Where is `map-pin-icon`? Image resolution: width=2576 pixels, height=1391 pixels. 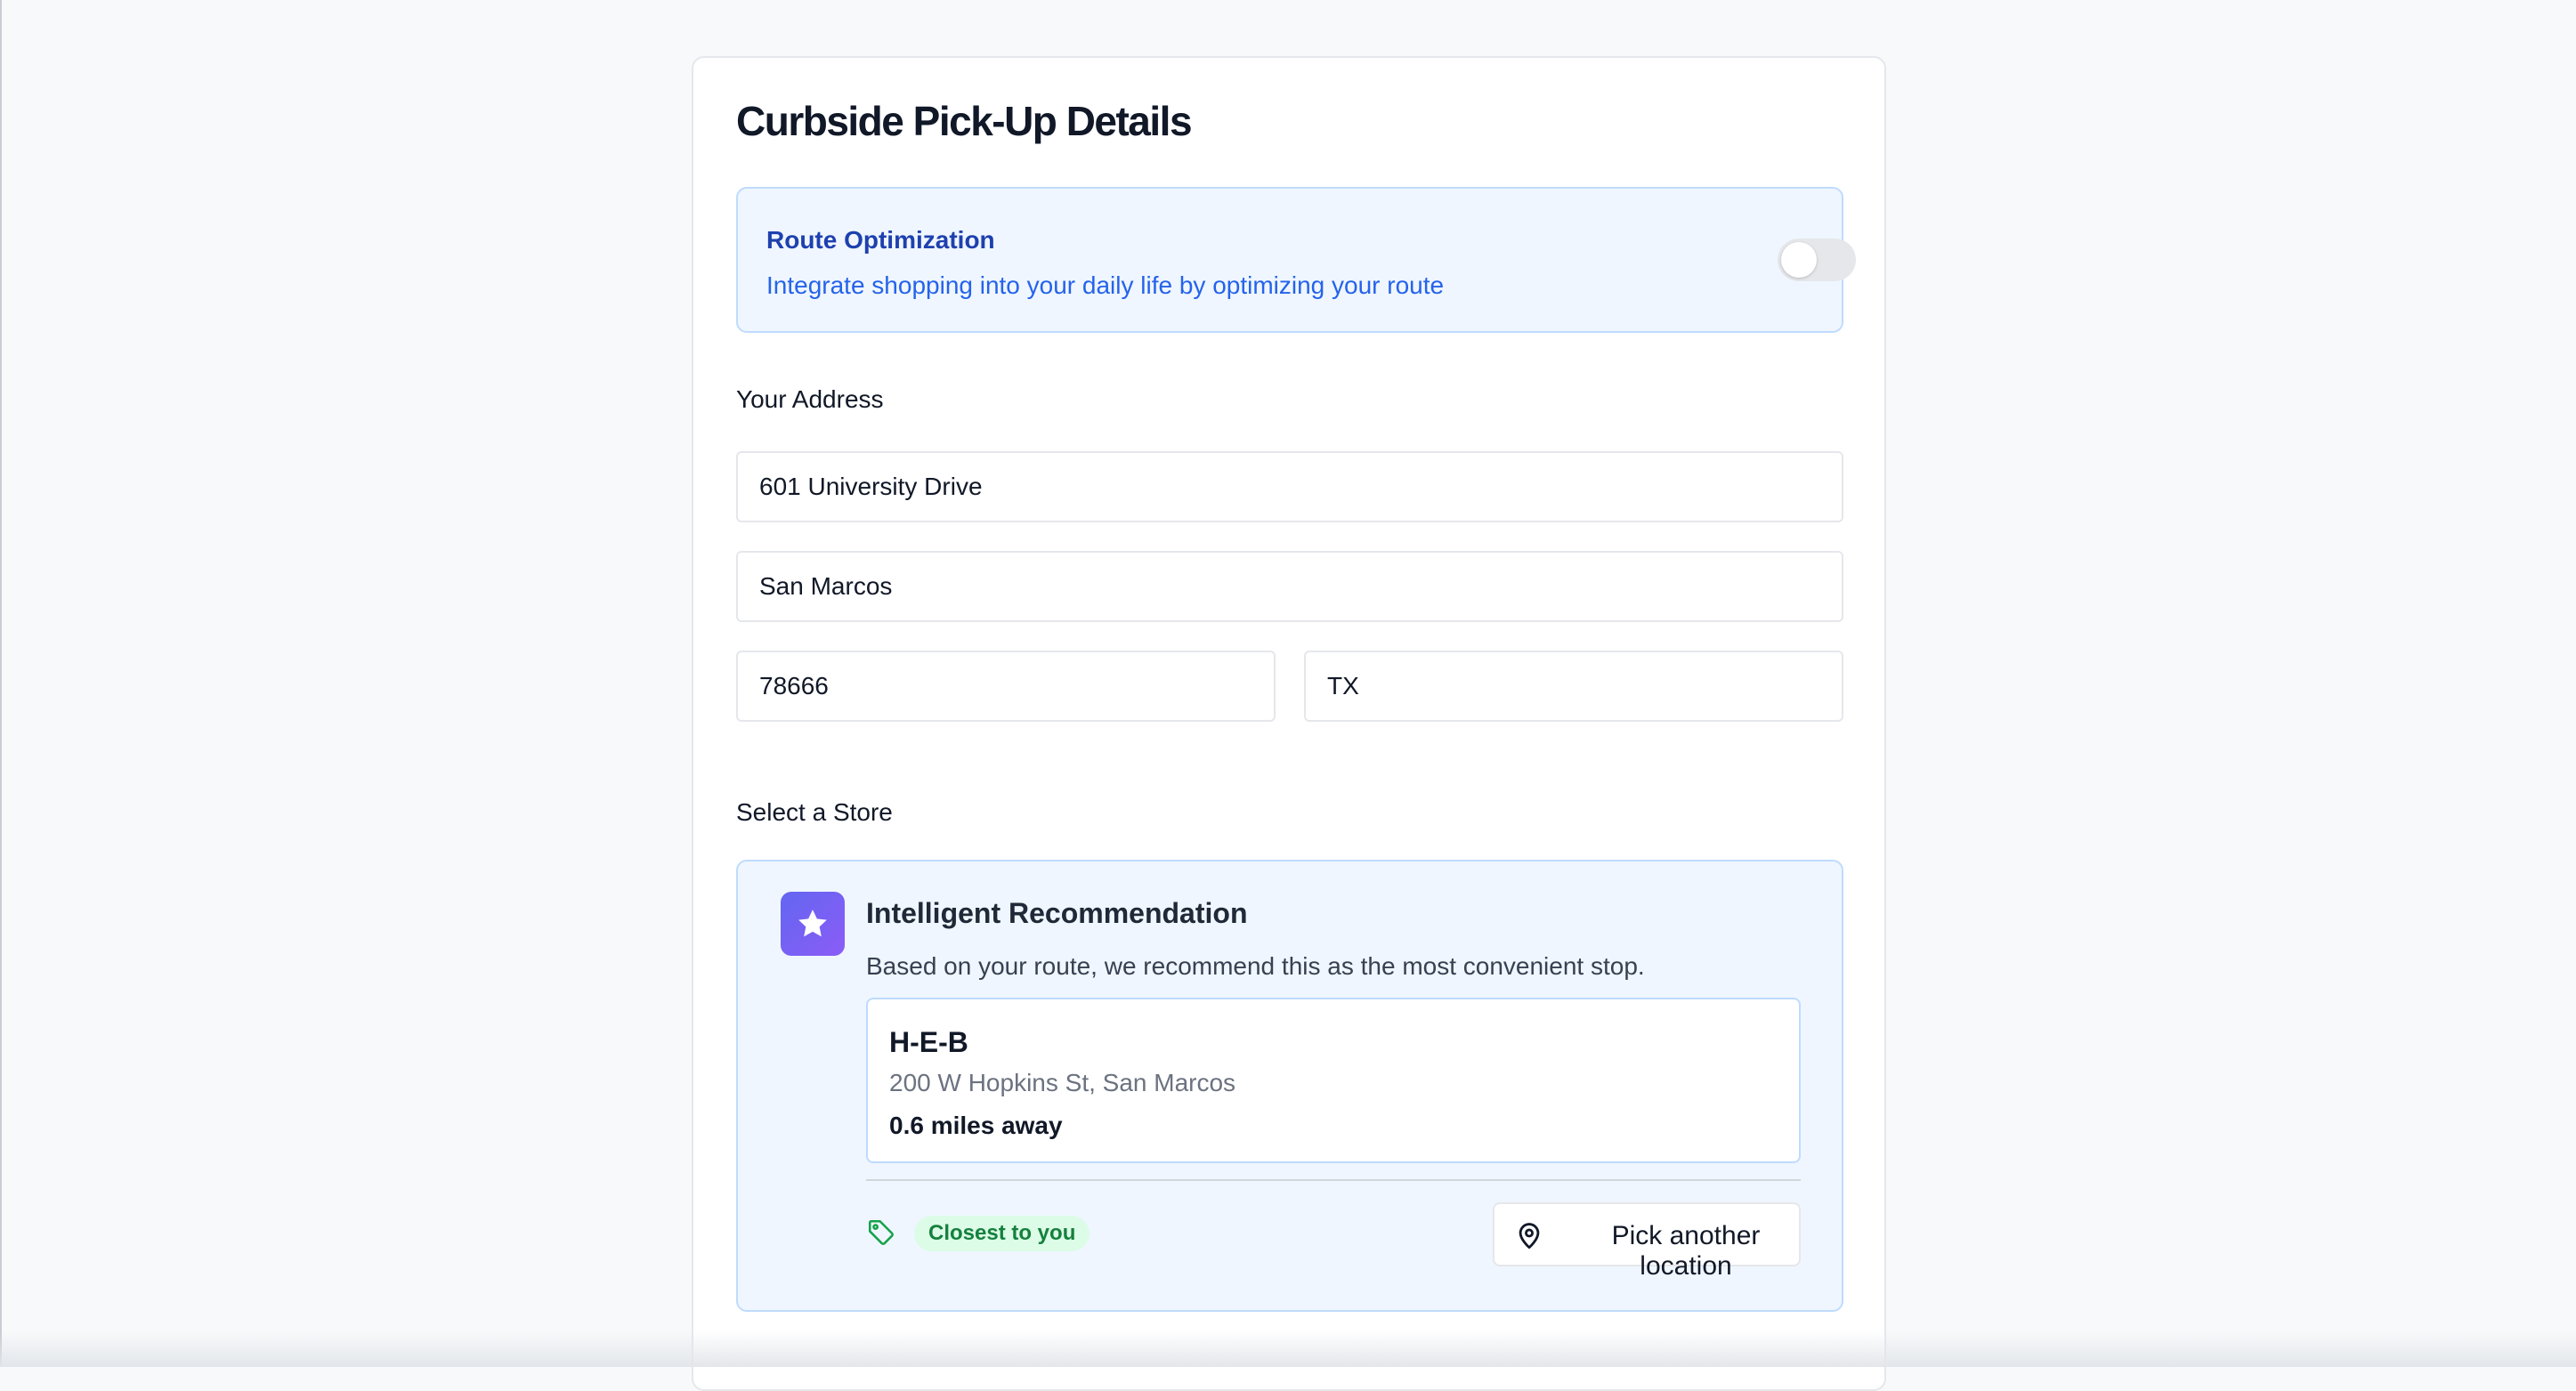
map-pin-icon is located at coordinates (1529, 1236).